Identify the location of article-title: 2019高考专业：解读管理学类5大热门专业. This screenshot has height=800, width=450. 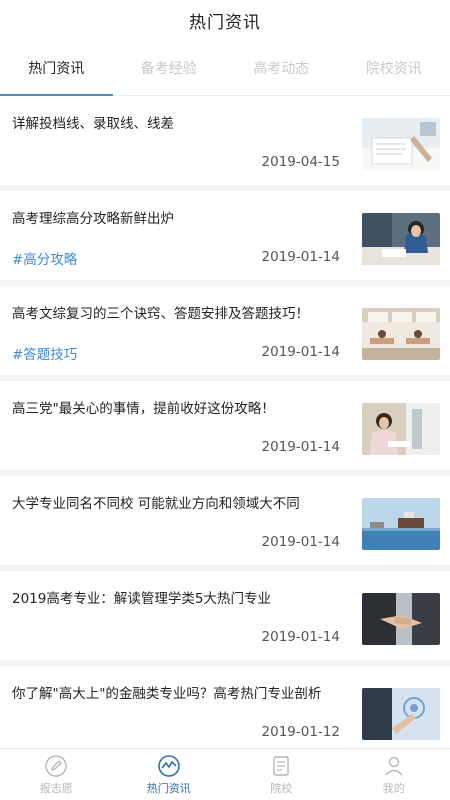
(141, 599).